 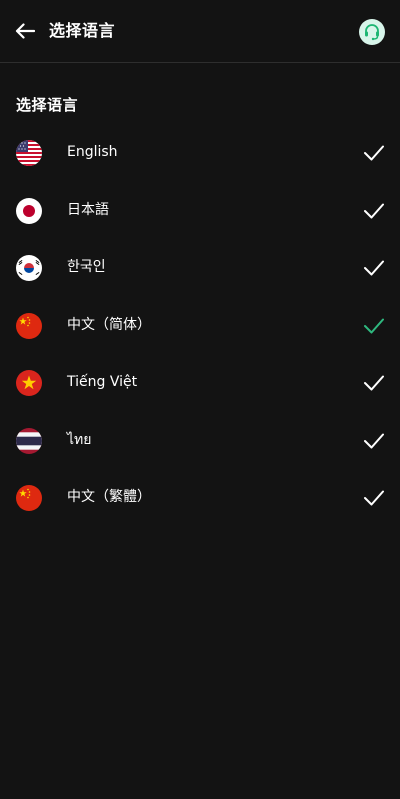 I want to click on headset-icon, so click(x=372, y=32).